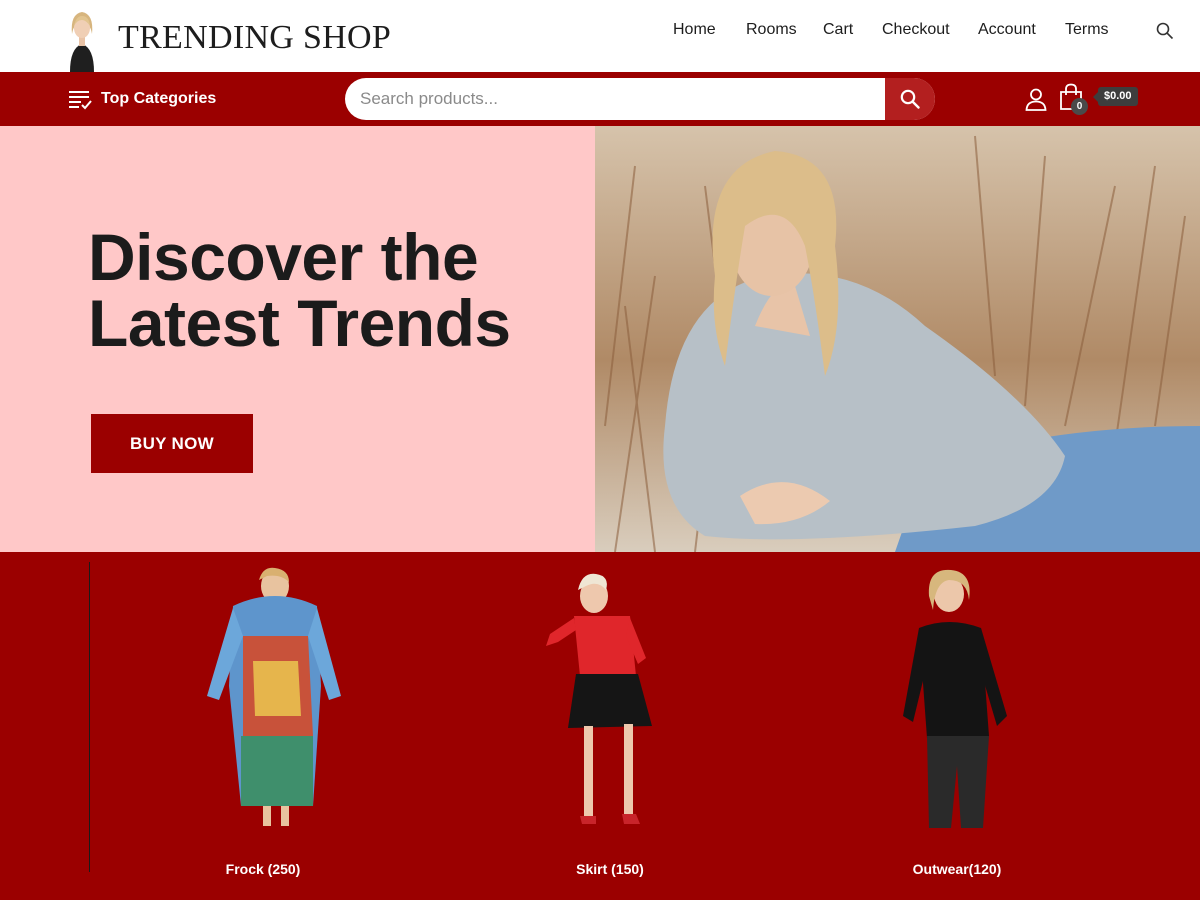  Describe the element at coordinates (957, 869) in the screenshot. I see `category-label-outwear: Outwear(120)` at that location.